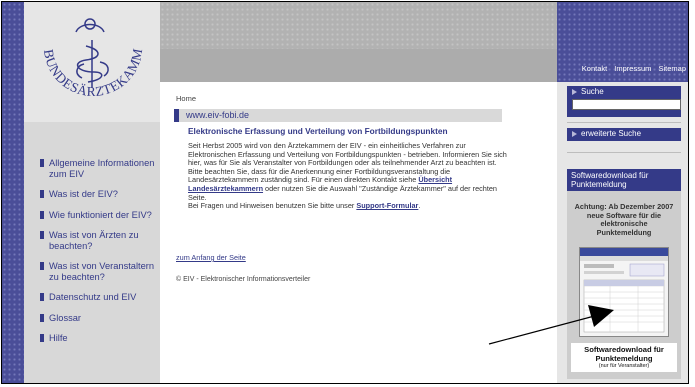 Image resolution: width=695 pixels, height=387 pixels. What do you see at coordinates (65, 317) in the screenshot?
I see `nav-item-label: Glossar` at bounding box center [65, 317].